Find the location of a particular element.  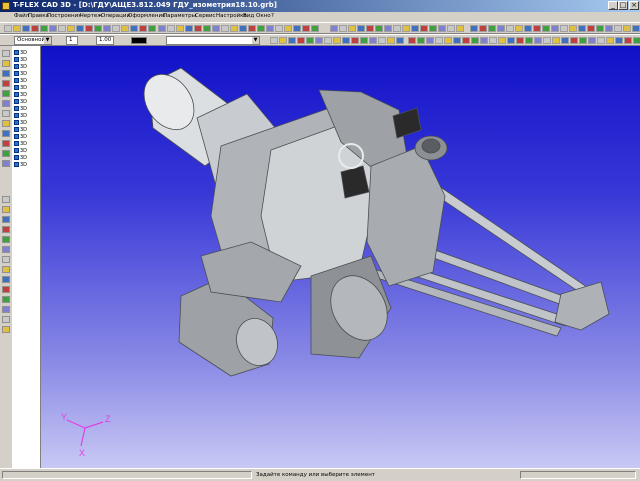

close-button: × is located at coordinates (634, 5).